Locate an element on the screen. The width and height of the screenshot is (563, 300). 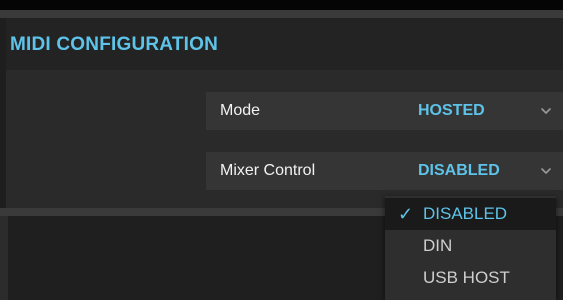
checkmark-icon: ✓ is located at coordinates (406, 214).